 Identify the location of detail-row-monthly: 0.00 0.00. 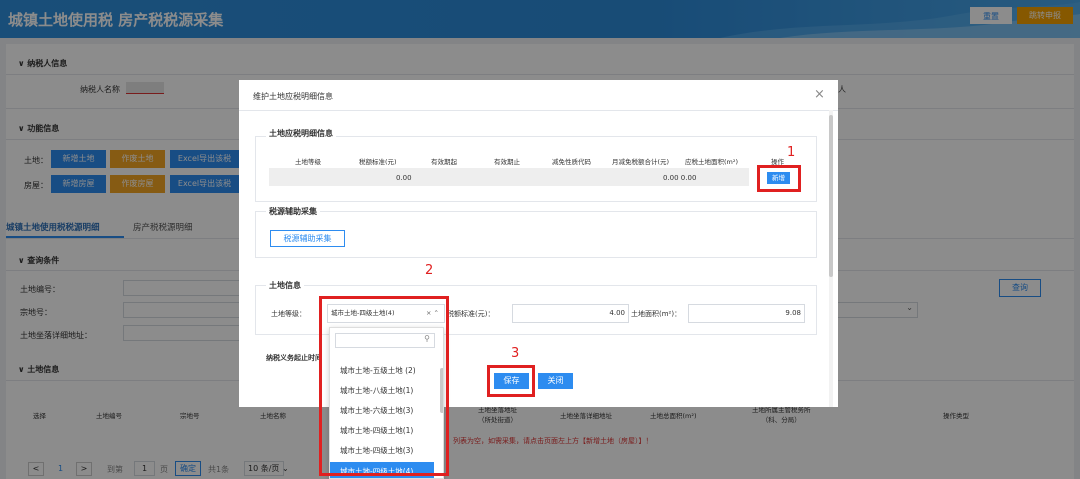
(680, 178).